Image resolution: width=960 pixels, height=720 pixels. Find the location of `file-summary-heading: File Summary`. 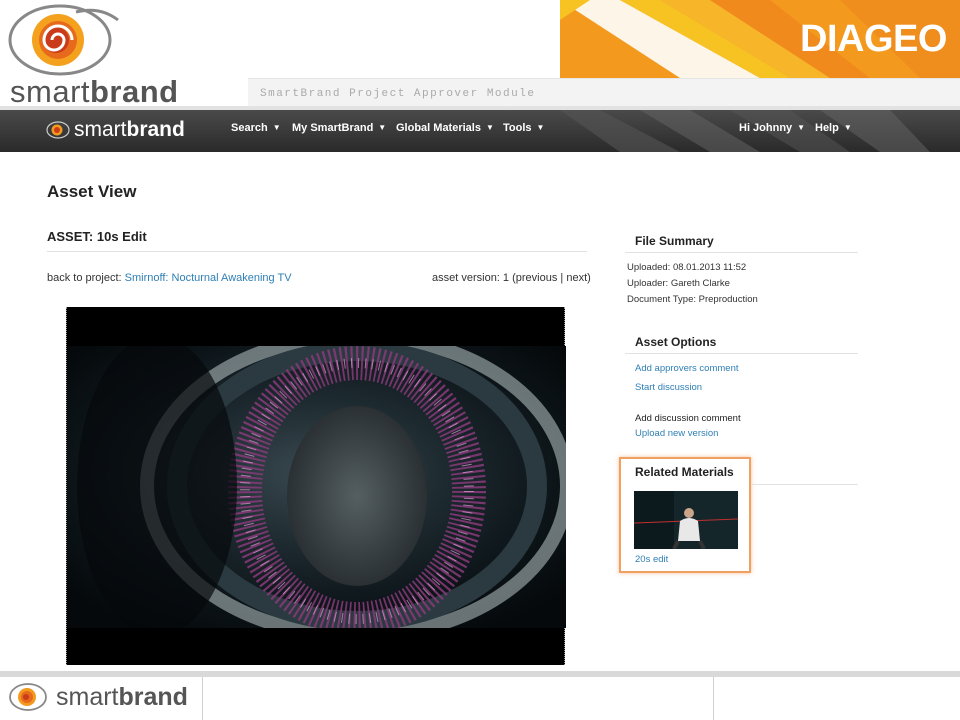

file-summary-heading: File Summary is located at coordinates (674, 241).